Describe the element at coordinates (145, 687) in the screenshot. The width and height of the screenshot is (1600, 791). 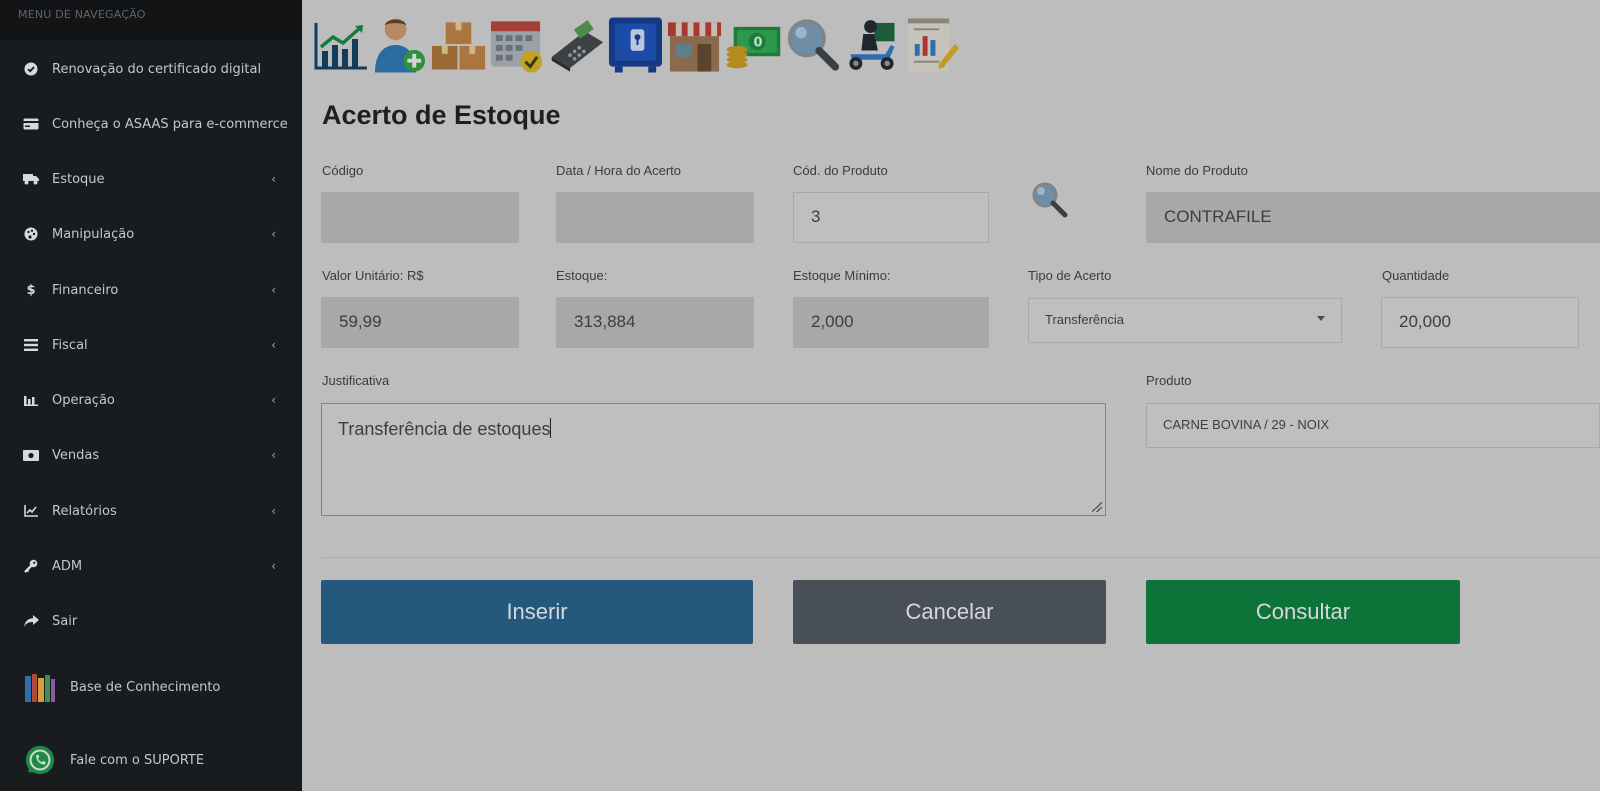
I see `knowledge-base-label: Base de Conhecimento` at that location.